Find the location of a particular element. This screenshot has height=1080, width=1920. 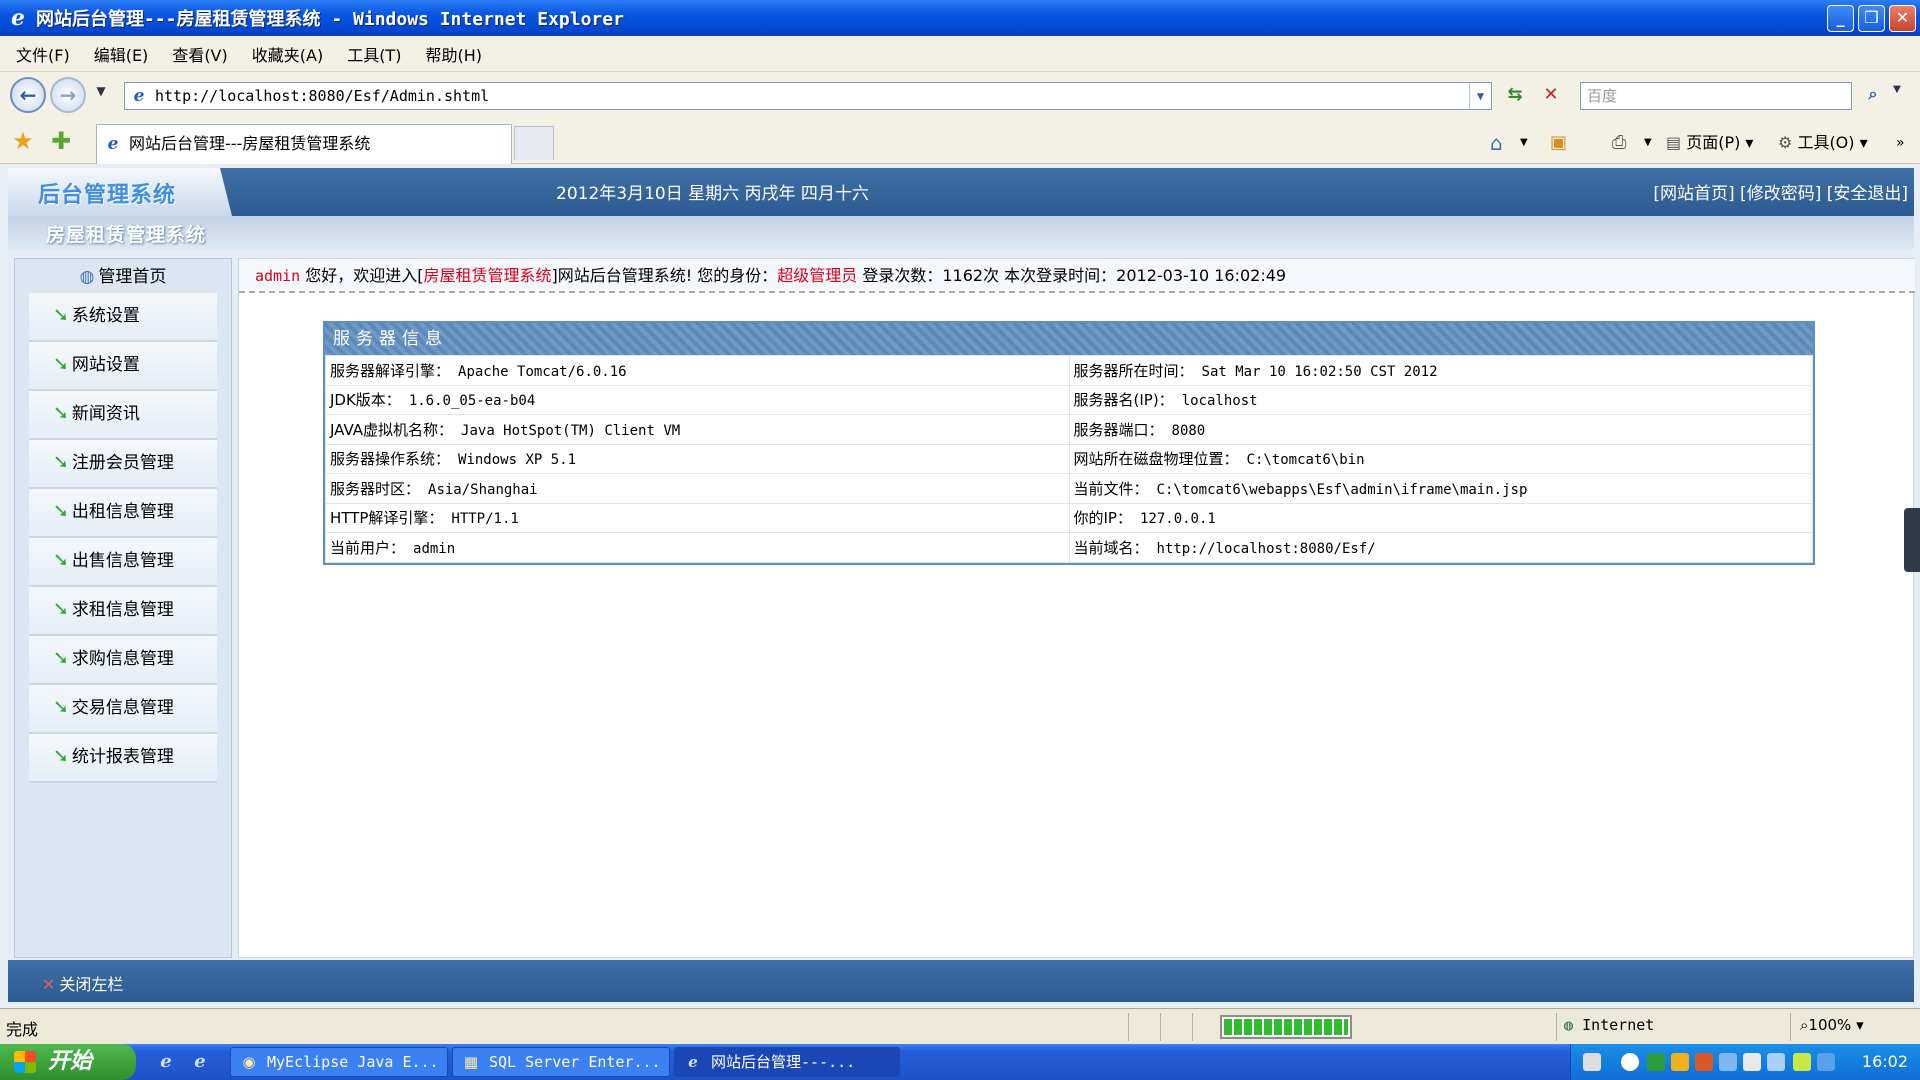

table-cell: 服务器所在时间： Sat Mar 10 16:02:50 CST 2012 is located at coordinates (1440, 370).